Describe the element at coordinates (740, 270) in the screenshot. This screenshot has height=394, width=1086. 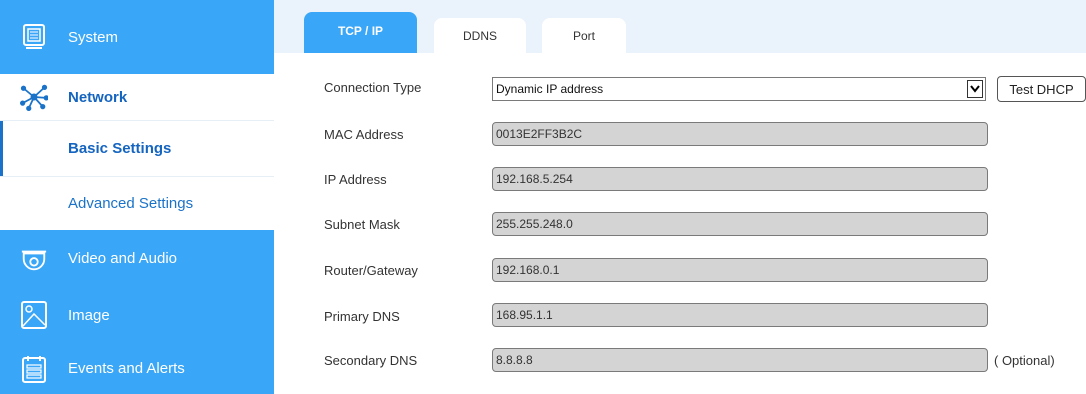
I see `gateway-field: 192.168.0.1` at that location.